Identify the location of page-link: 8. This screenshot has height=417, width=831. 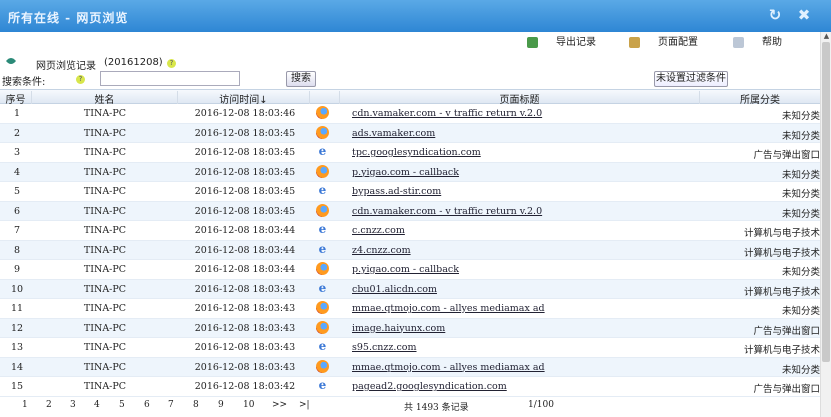
(196, 405).